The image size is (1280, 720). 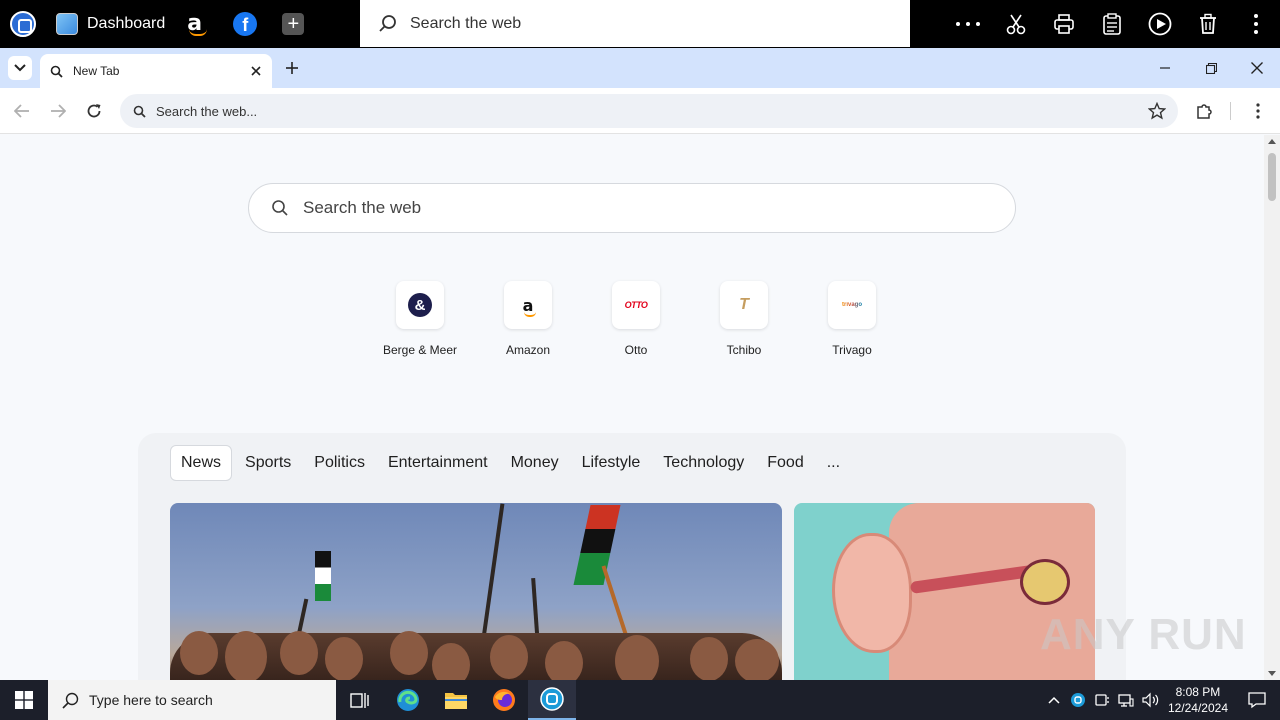 What do you see at coordinates (96, 71) in the screenshot?
I see `tab-title: New Tab` at bounding box center [96, 71].